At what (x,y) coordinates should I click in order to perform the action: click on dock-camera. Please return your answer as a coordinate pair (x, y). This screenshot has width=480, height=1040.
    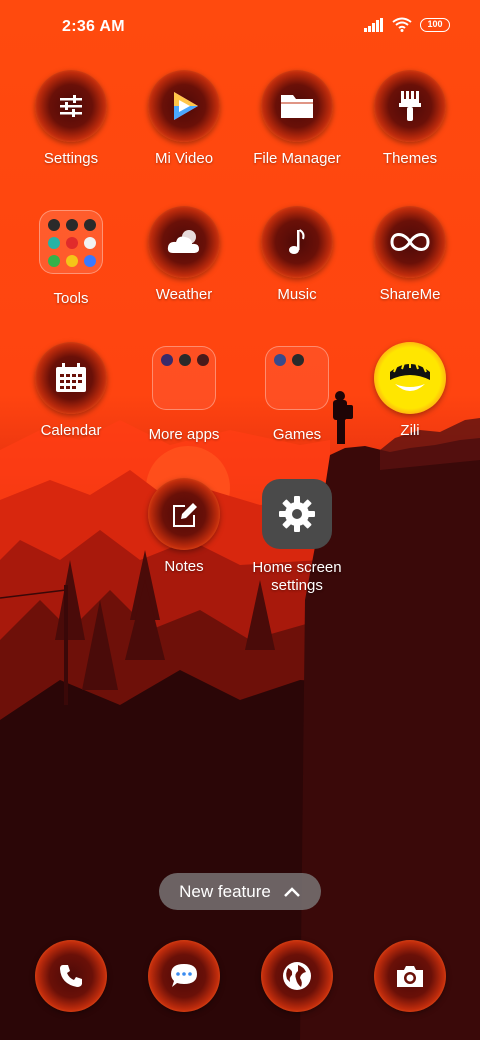
    Looking at the image, I should click on (410, 976).